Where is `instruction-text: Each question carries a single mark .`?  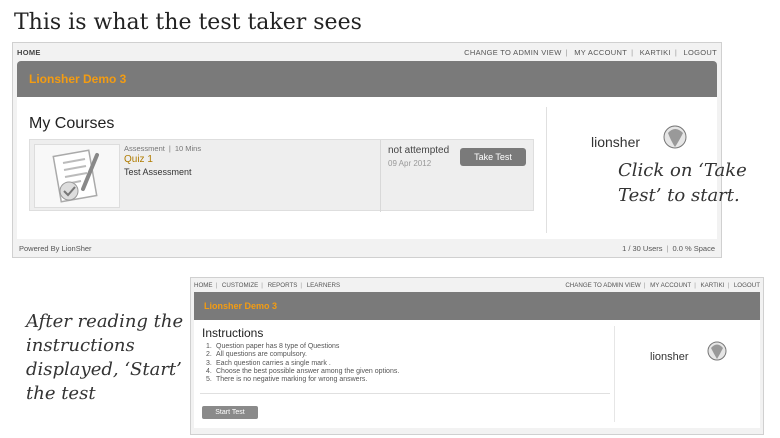 instruction-text: Each question carries a single mark . is located at coordinates (273, 363).